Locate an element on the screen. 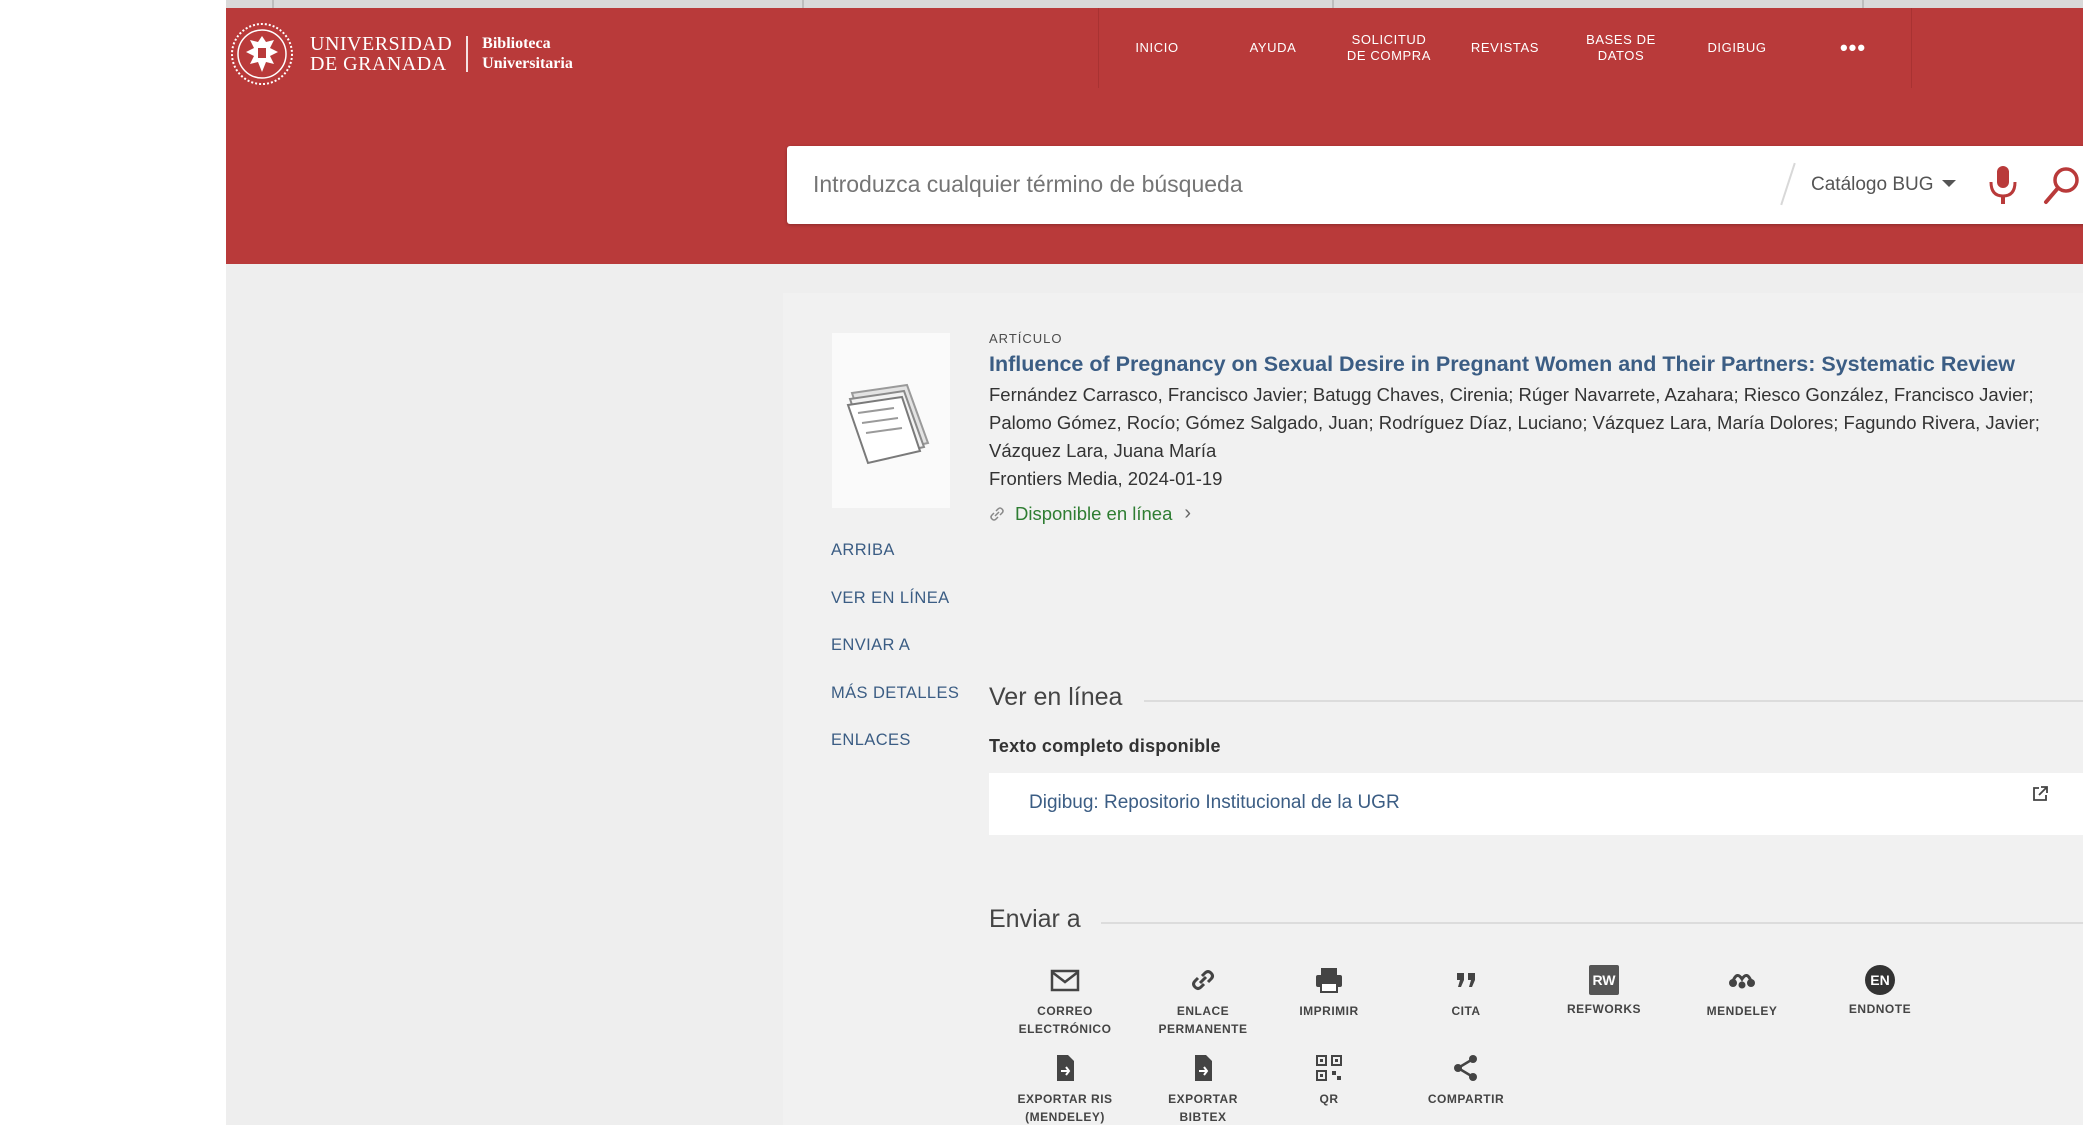 This screenshot has height=1125, width=2083. share-icon is located at coordinates (1465, 1068).